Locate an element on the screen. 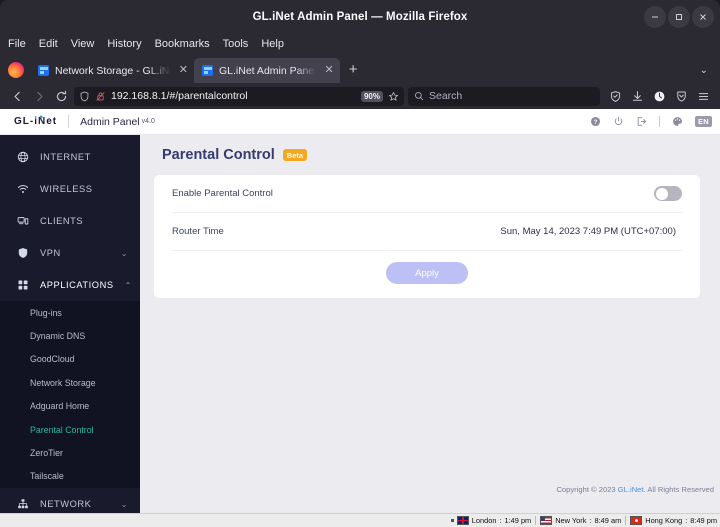 This screenshot has height=527, width=720. sub-item-label: Parental Control is located at coordinates (62, 429).